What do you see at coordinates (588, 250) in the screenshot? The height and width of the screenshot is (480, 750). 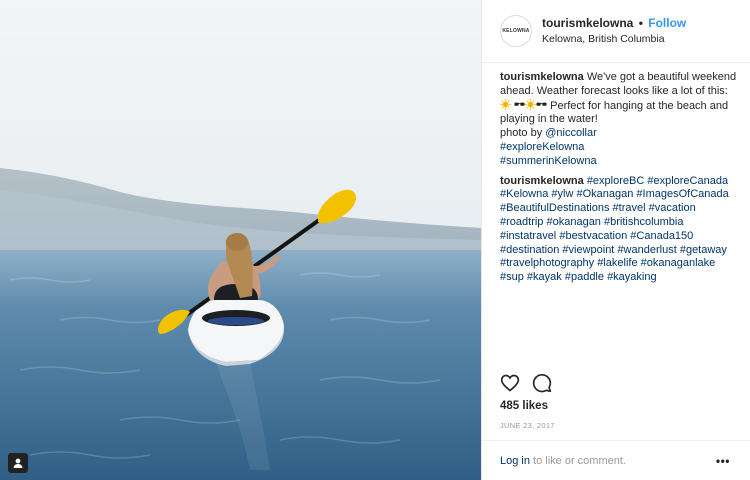 I see `hashtag-link: #viewpoint` at bounding box center [588, 250].